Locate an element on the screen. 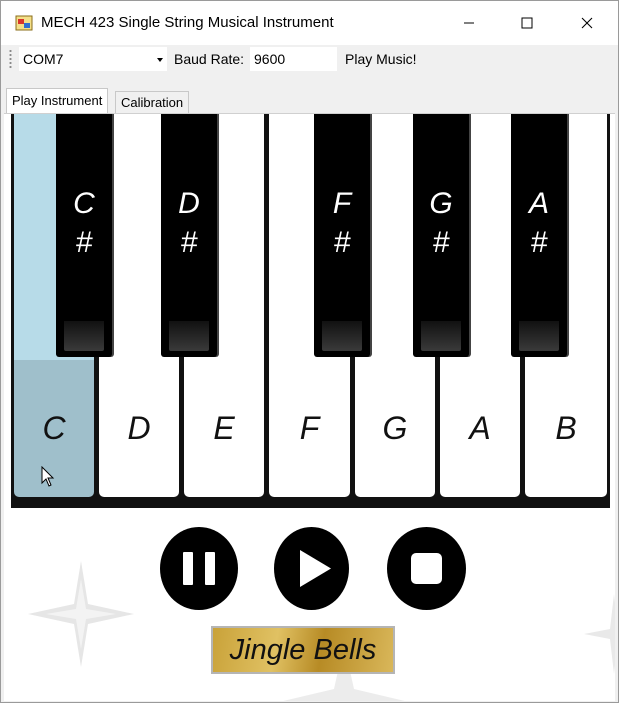  stop-button is located at coordinates (426, 571).